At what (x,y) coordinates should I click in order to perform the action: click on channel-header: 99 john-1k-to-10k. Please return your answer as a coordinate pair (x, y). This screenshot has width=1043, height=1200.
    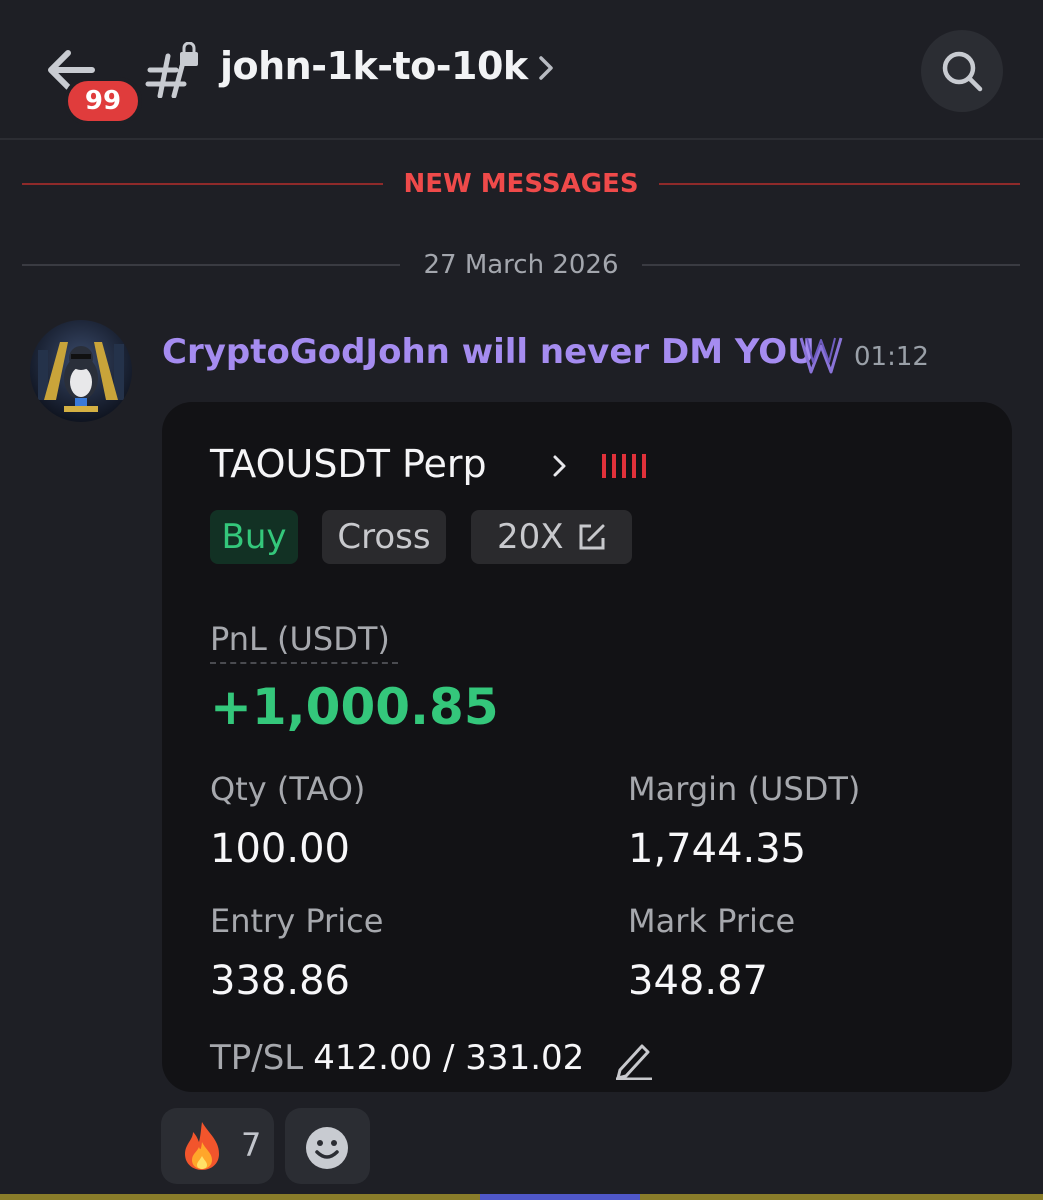
    Looking at the image, I should click on (521, 70).